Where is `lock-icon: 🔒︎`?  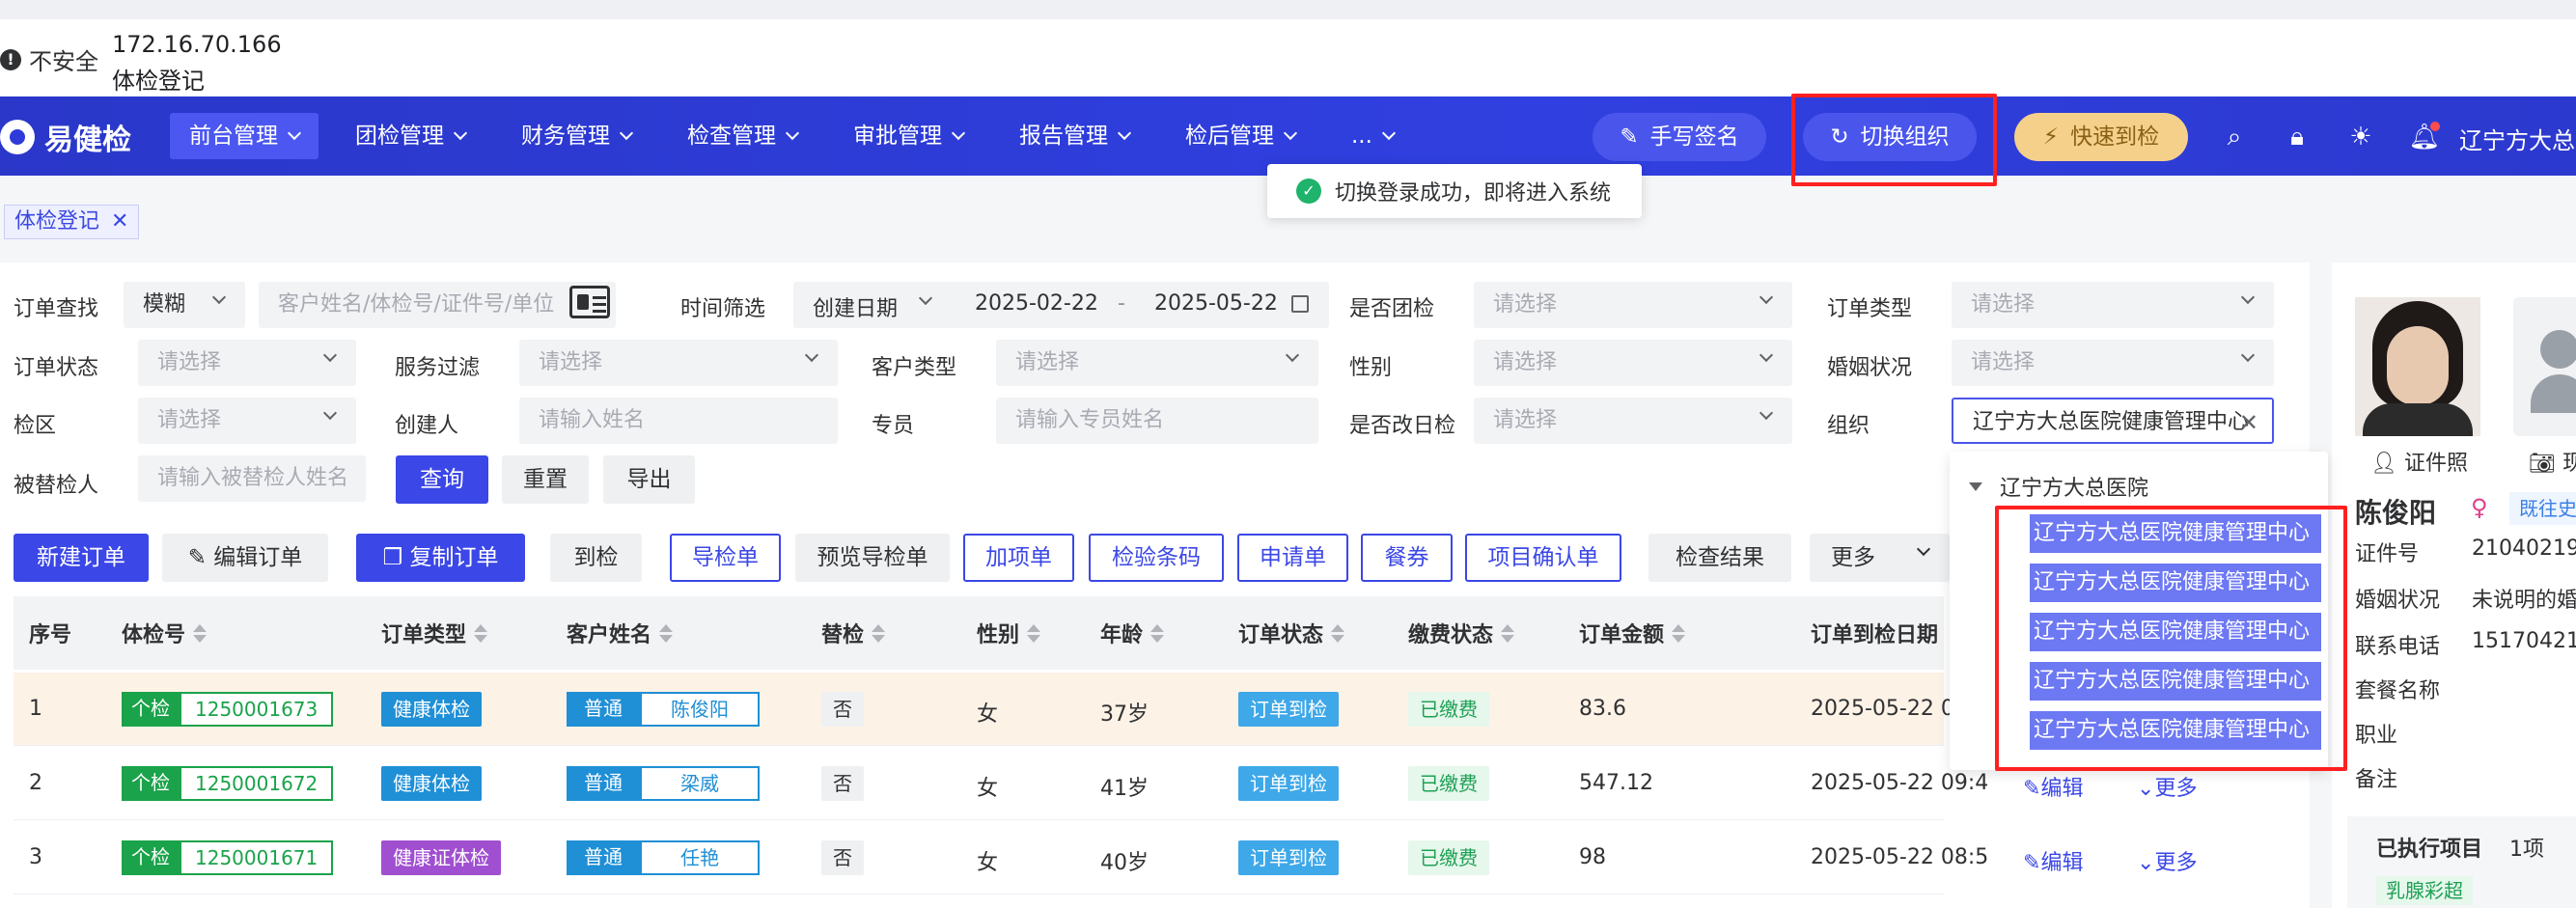
lock-icon: 🔒︎ is located at coordinates (2297, 137).